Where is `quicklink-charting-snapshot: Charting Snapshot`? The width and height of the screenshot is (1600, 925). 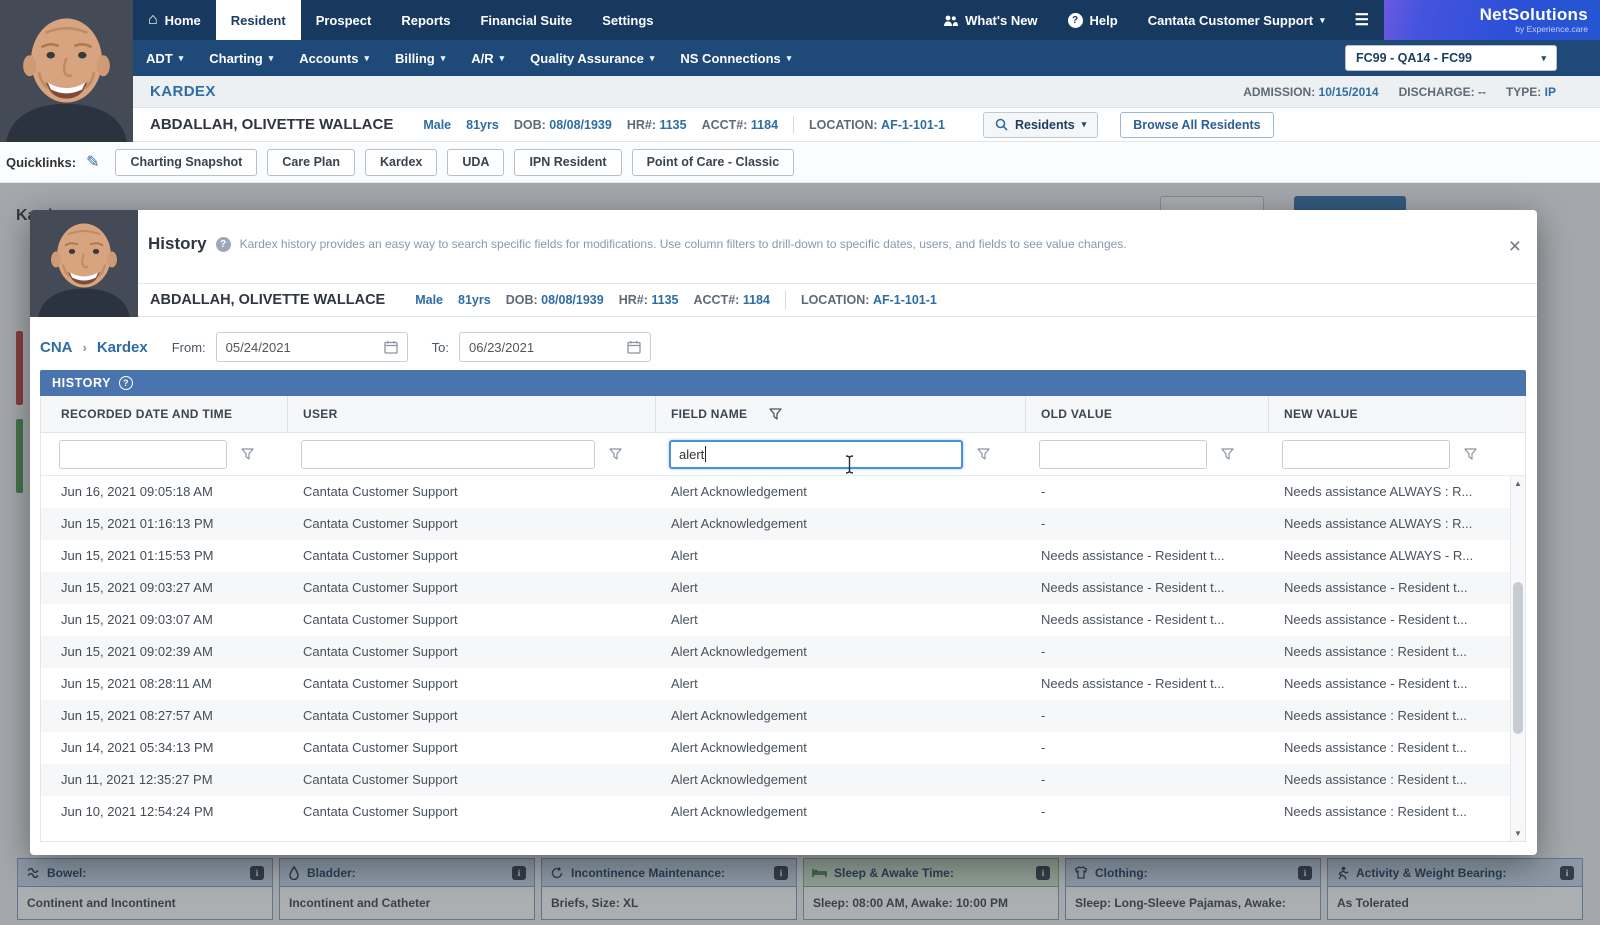 quicklink-charting-snapshot: Charting Snapshot is located at coordinates (186, 162).